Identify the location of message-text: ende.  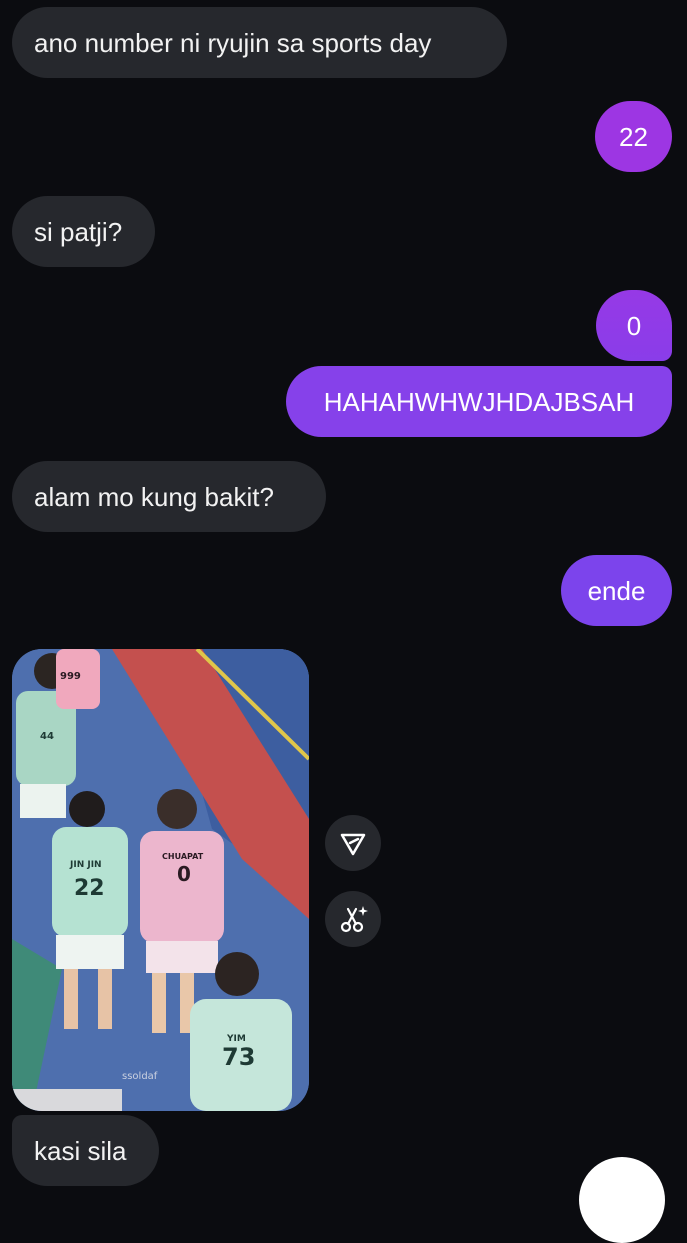
(616, 590).